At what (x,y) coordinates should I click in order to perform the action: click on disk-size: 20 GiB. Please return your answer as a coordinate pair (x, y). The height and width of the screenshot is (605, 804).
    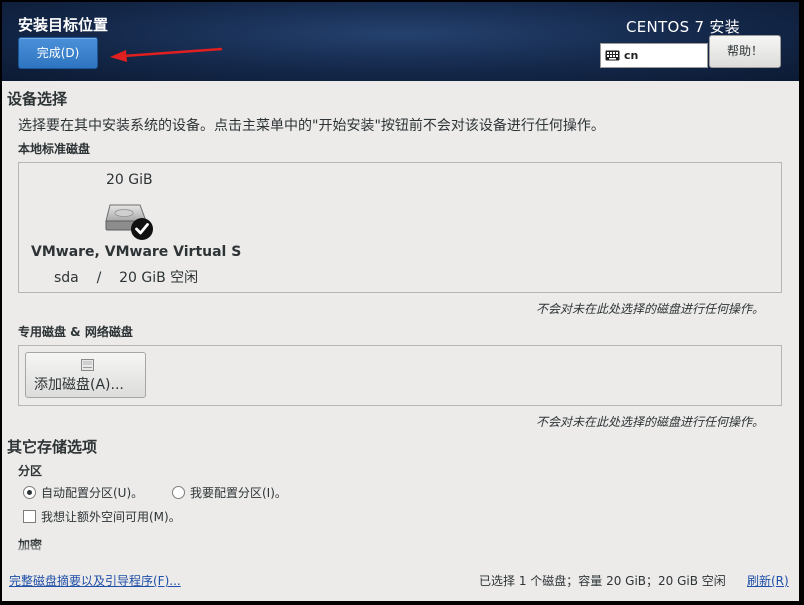
    Looking at the image, I should click on (129, 180).